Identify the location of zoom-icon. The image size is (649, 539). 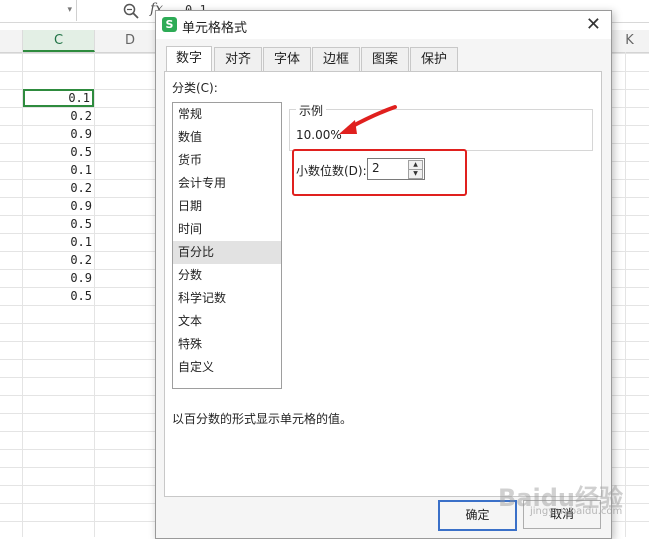
(131, 11).